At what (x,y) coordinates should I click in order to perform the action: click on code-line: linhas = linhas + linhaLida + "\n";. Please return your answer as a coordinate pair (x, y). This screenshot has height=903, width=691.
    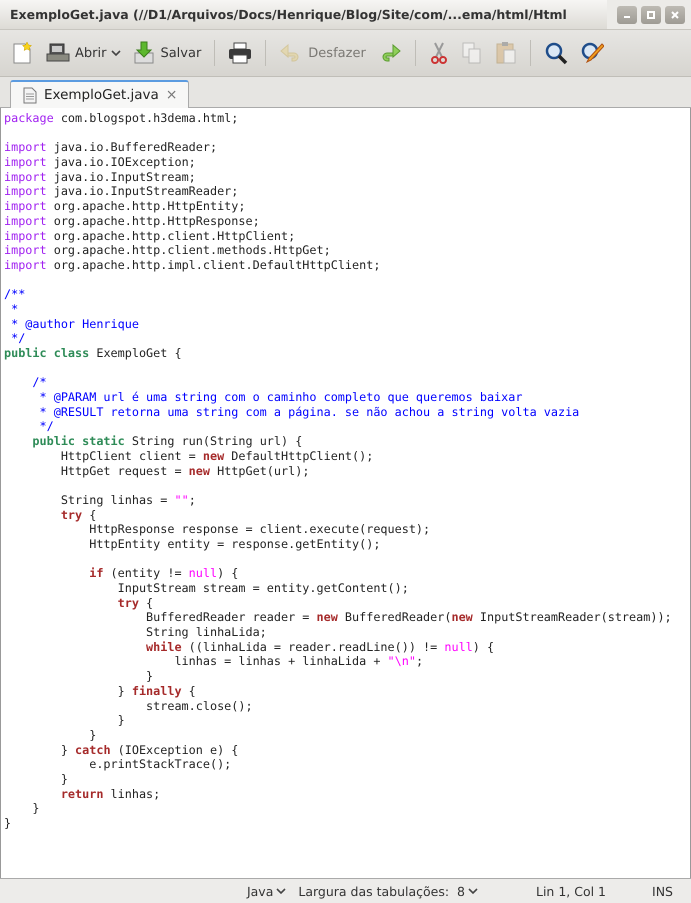
    Looking at the image, I should click on (298, 662).